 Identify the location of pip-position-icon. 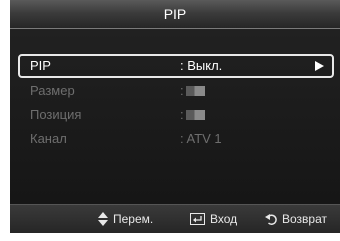
(195, 115).